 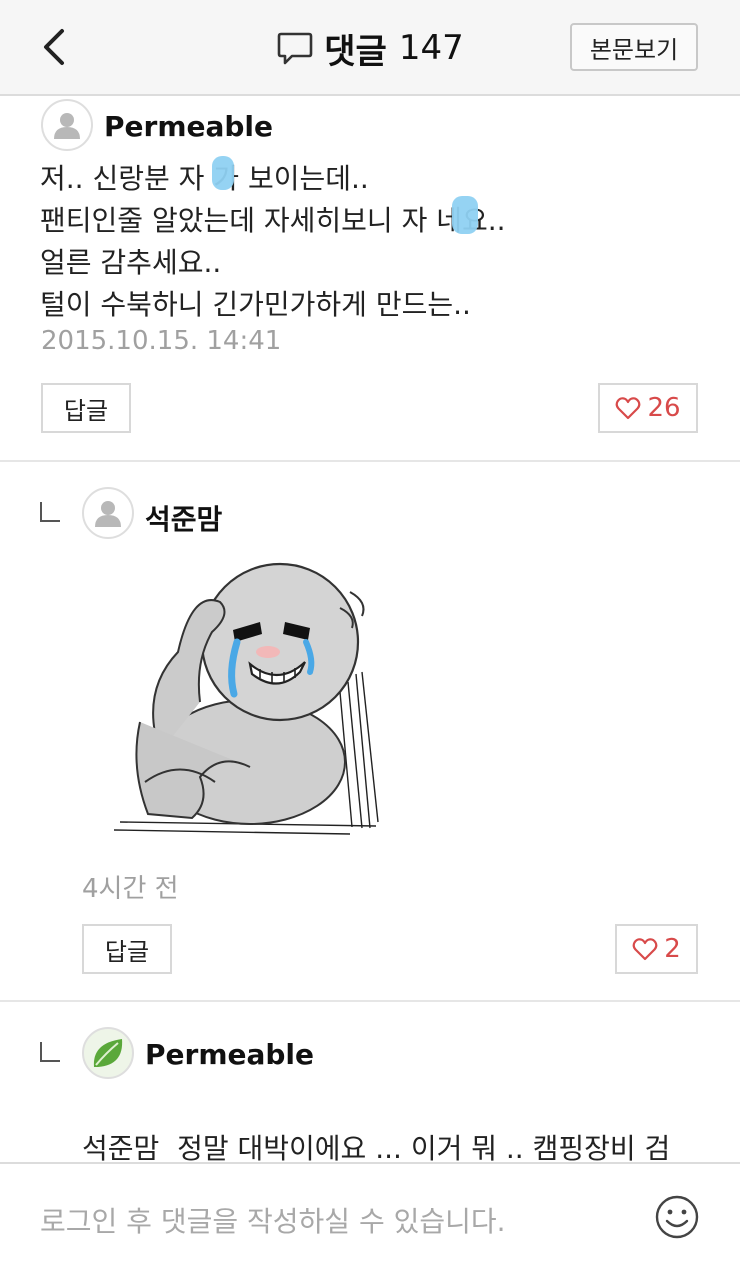 I want to click on like-count: 2, so click(x=672, y=949).